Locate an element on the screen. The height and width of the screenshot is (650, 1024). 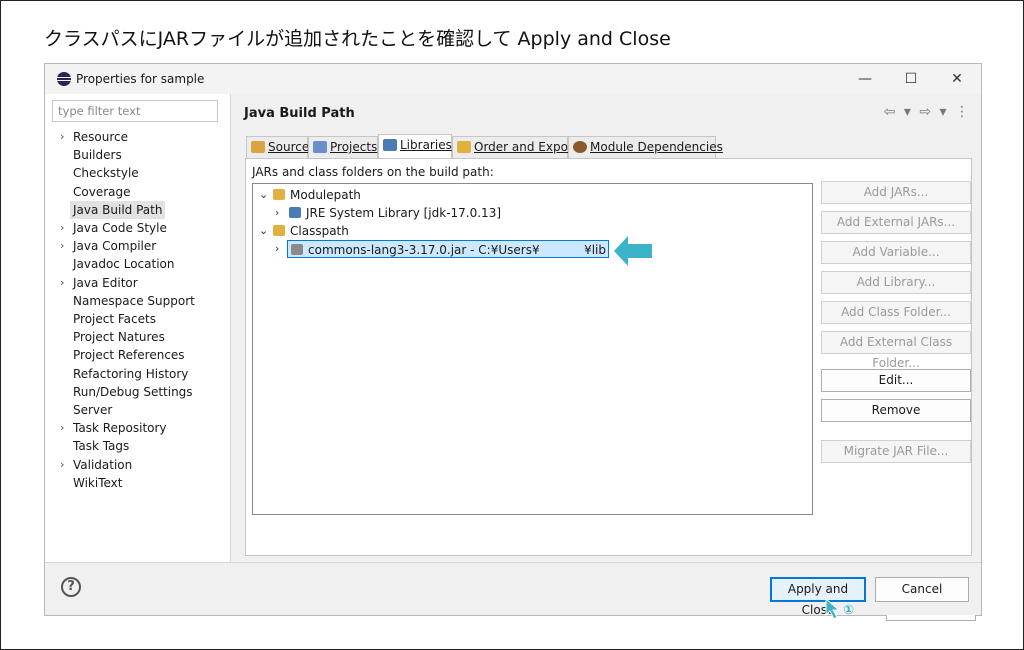
nav-arrows: ⇦ ▾ ⇨ ▾ ⋮ is located at coordinates (927, 112).